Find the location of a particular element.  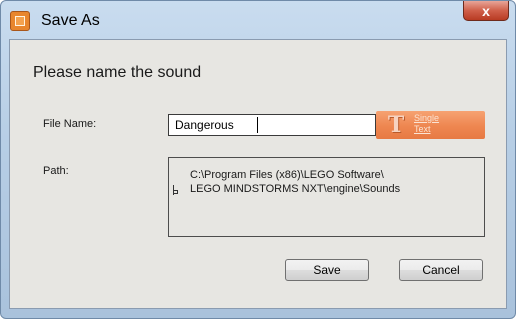

close-button: x is located at coordinates (486, 11).